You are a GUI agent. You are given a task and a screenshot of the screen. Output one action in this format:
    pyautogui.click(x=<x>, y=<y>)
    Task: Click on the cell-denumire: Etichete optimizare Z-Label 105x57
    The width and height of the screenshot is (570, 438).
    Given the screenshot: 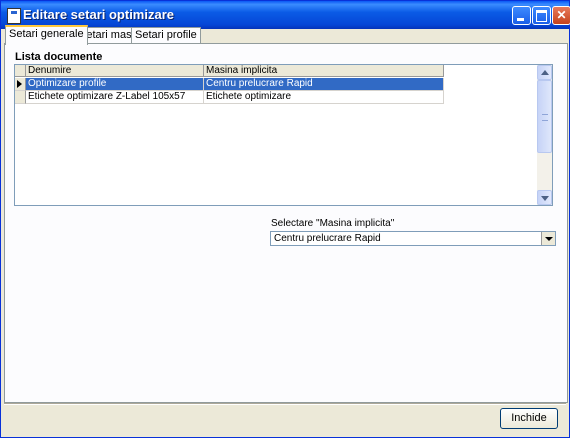 What is the action you would take?
    pyautogui.click(x=115, y=97)
    